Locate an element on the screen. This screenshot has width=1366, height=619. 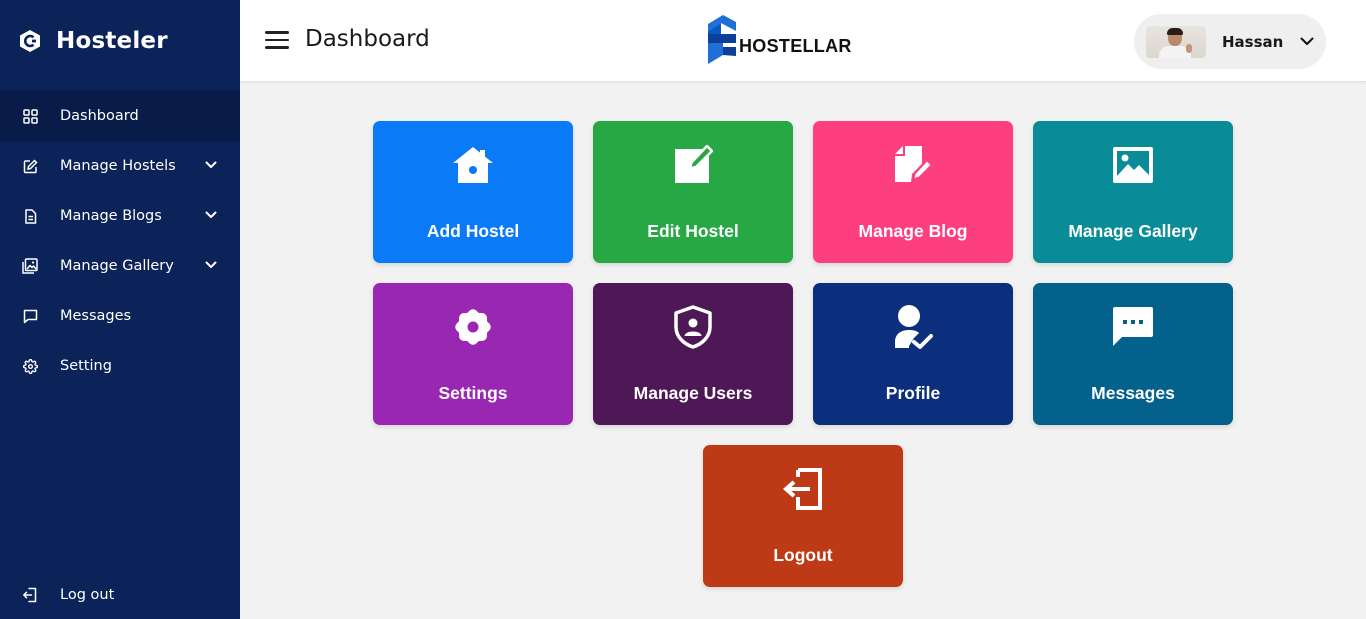
grid-icon is located at coordinates (30, 116).